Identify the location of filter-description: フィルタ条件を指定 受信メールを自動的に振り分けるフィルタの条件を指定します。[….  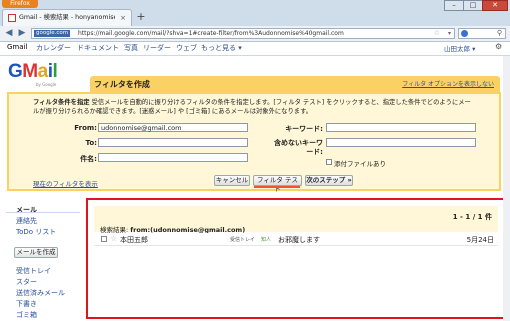
(253, 107).